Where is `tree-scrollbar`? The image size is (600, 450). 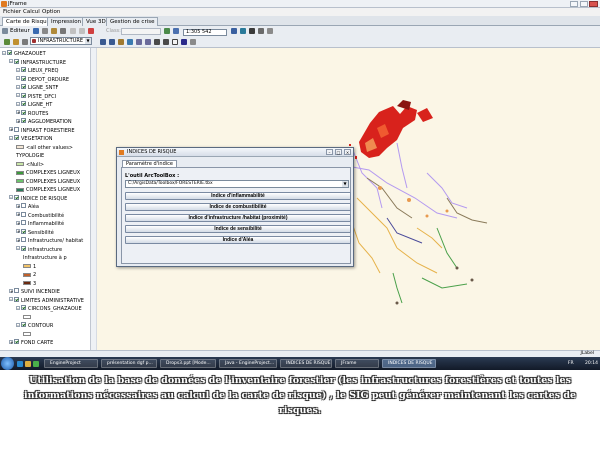 tree-scrollbar is located at coordinates (93, 199).